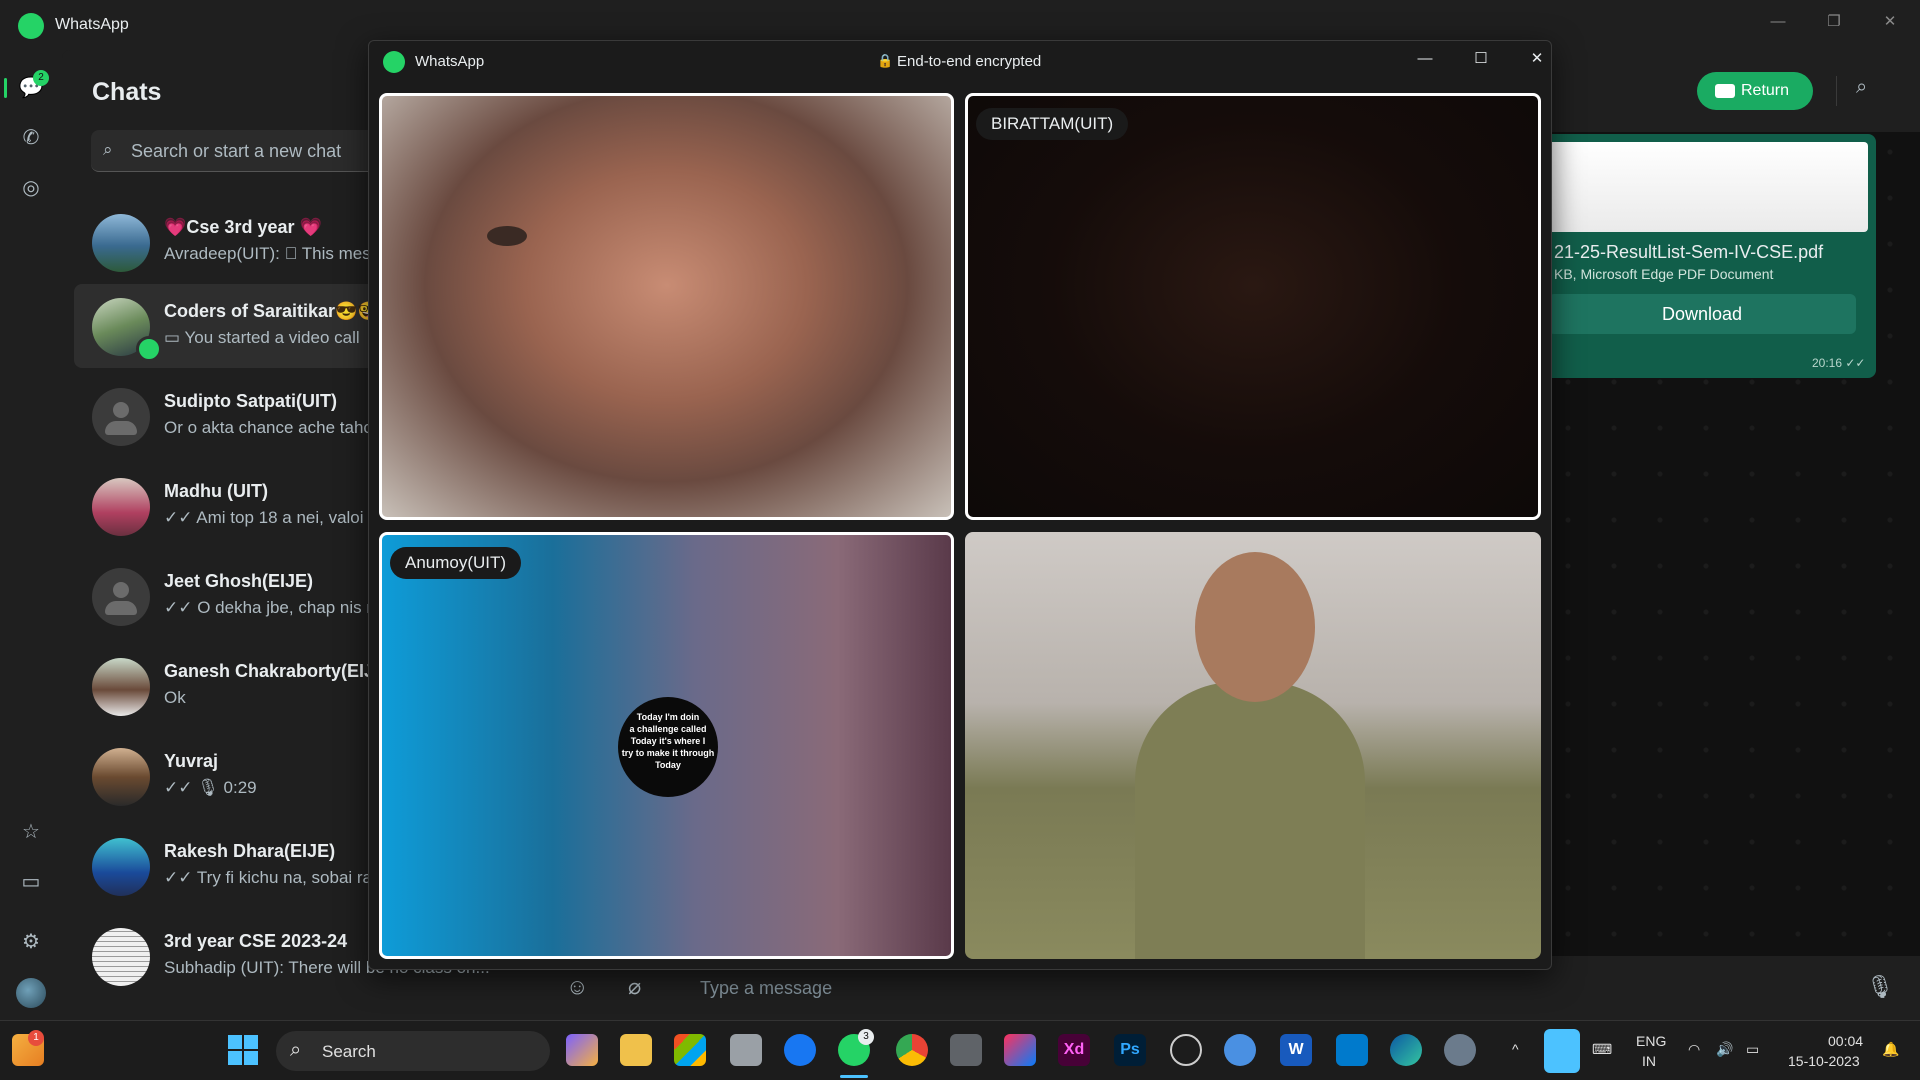 The width and height of the screenshot is (1920, 1080). I want to click on download-button: Download, so click(1702, 314).